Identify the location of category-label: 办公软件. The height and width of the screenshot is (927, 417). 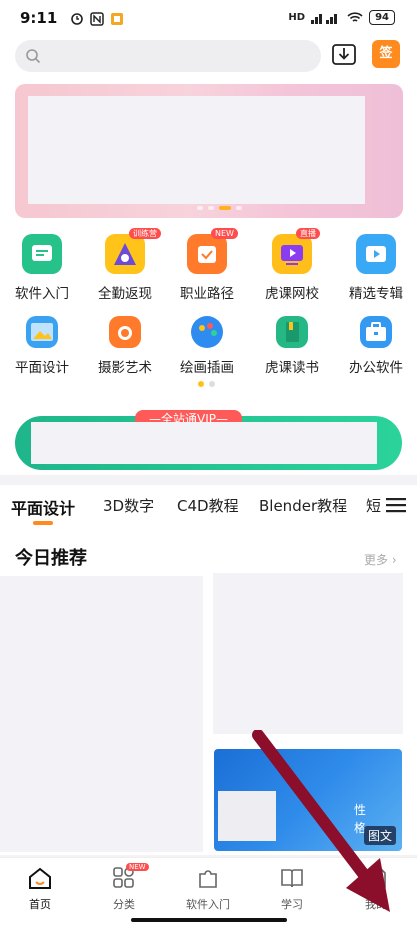
(376, 368).